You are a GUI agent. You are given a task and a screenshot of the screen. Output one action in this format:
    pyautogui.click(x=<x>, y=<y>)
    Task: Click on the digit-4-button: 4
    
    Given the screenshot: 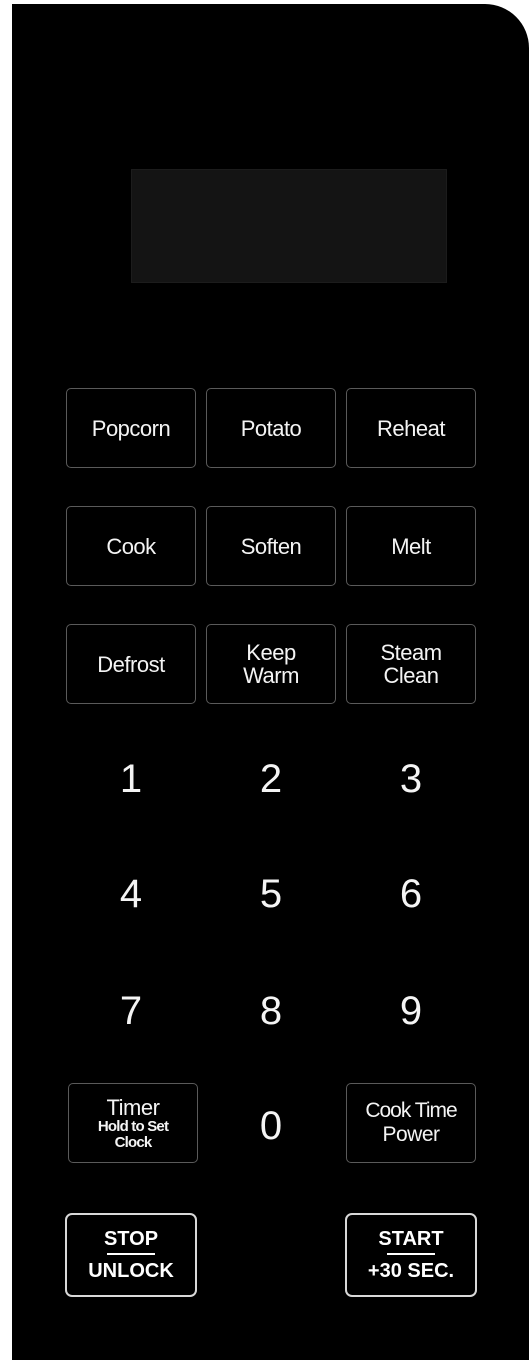 What is the action you would take?
    pyautogui.click(x=131, y=894)
    